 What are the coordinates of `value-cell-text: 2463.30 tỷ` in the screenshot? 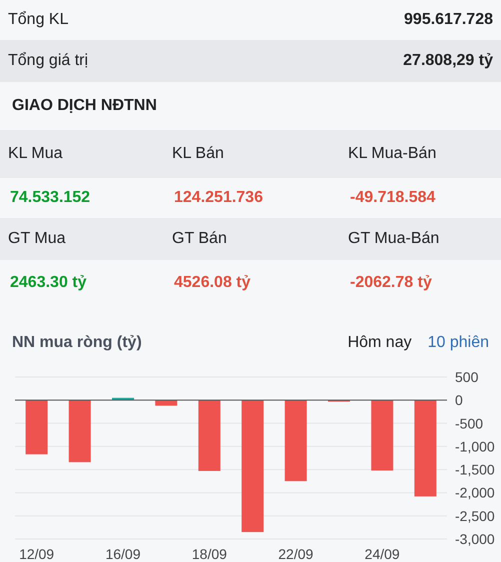 It's located at (48, 282).